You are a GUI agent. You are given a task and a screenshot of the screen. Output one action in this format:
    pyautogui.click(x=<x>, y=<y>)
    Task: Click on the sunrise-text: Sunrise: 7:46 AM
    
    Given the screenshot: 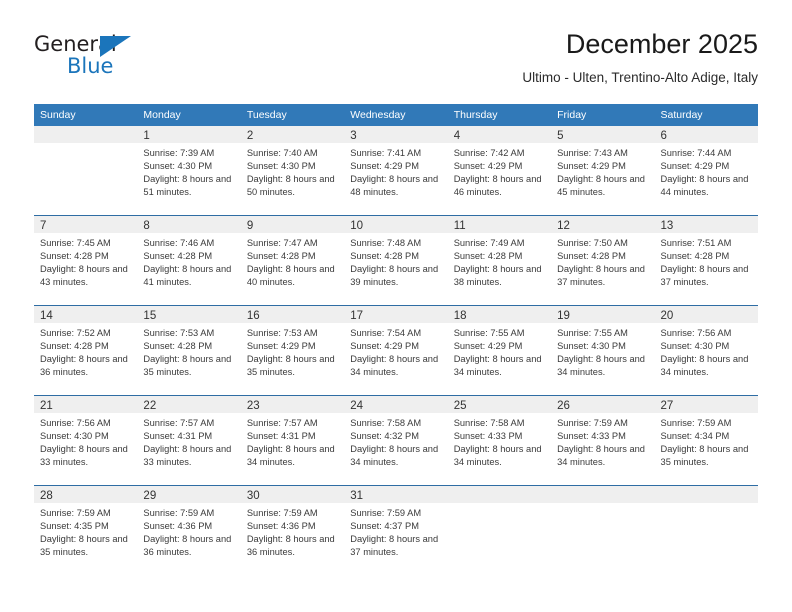 What is the action you would take?
    pyautogui.click(x=179, y=243)
    